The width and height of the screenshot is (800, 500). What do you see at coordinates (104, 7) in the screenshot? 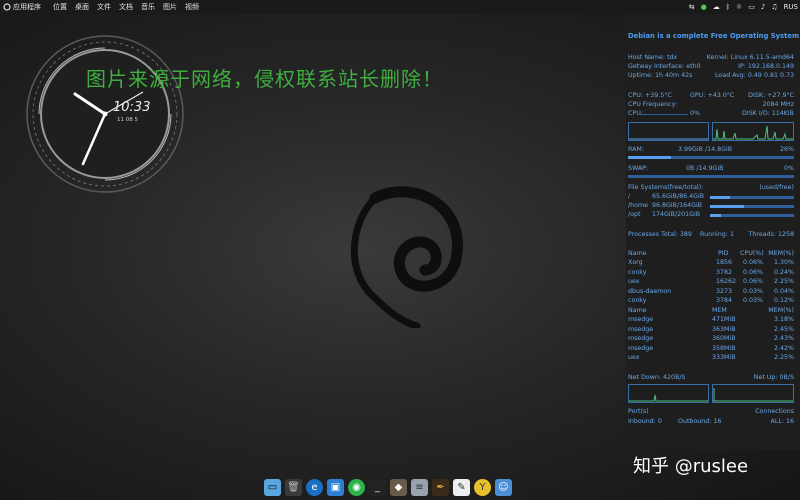
I see `menu-files: 文件` at bounding box center [104, 7].